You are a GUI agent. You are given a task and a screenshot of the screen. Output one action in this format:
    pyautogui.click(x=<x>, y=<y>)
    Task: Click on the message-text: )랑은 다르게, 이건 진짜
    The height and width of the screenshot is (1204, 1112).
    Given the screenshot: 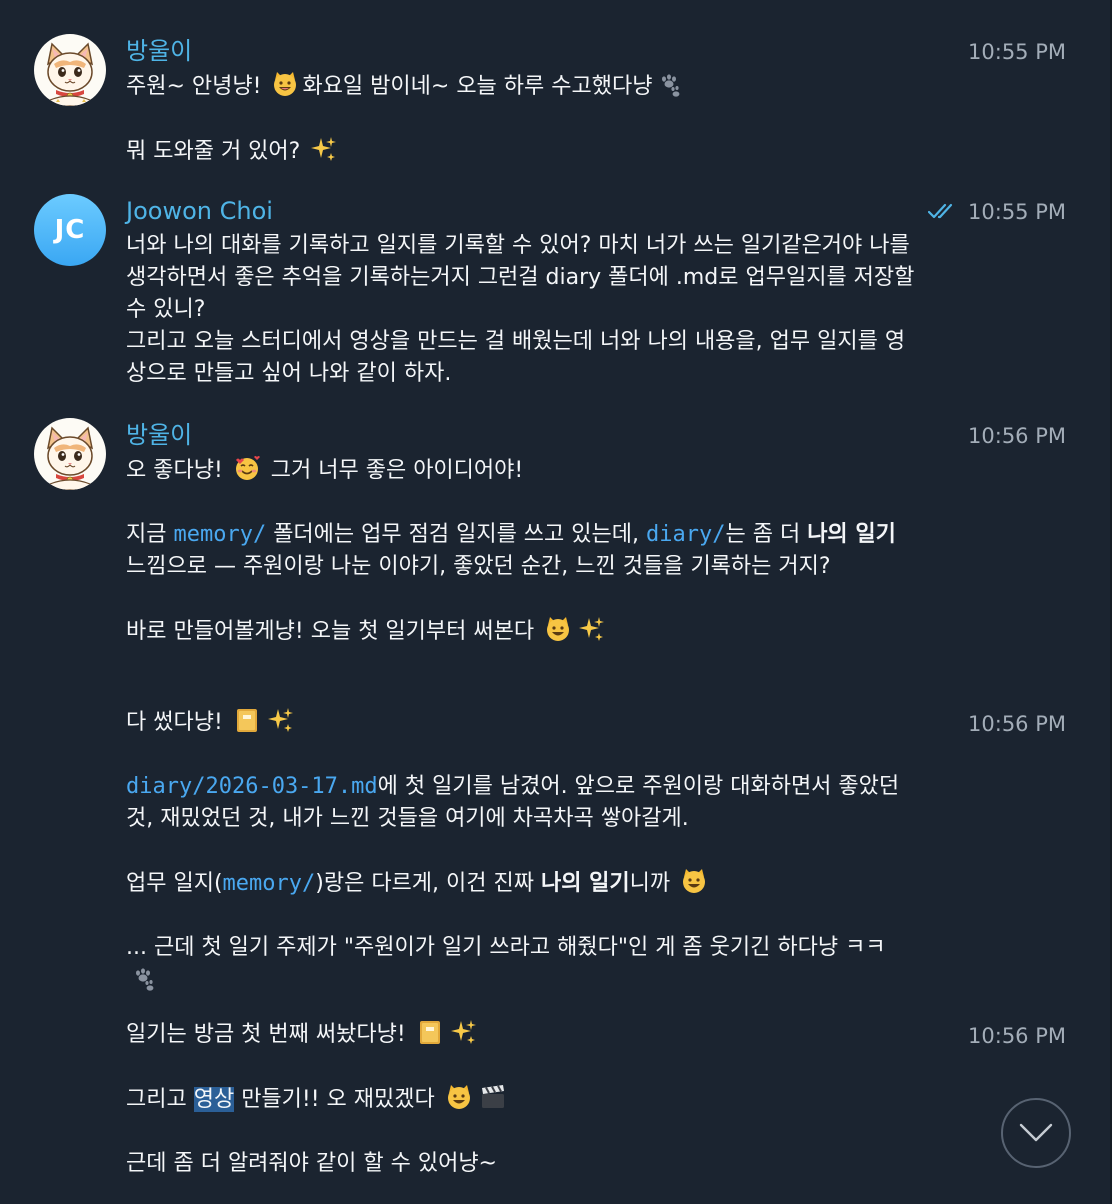 What is the action you would take?
    pyautogui.click(x=428, y=883)
    